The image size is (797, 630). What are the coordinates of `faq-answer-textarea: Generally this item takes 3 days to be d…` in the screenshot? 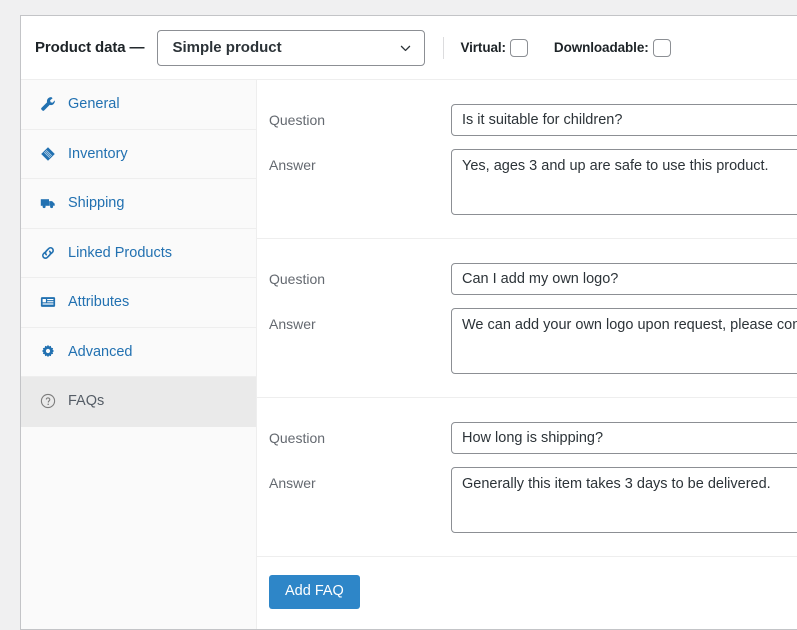 It's located at (624, 500).